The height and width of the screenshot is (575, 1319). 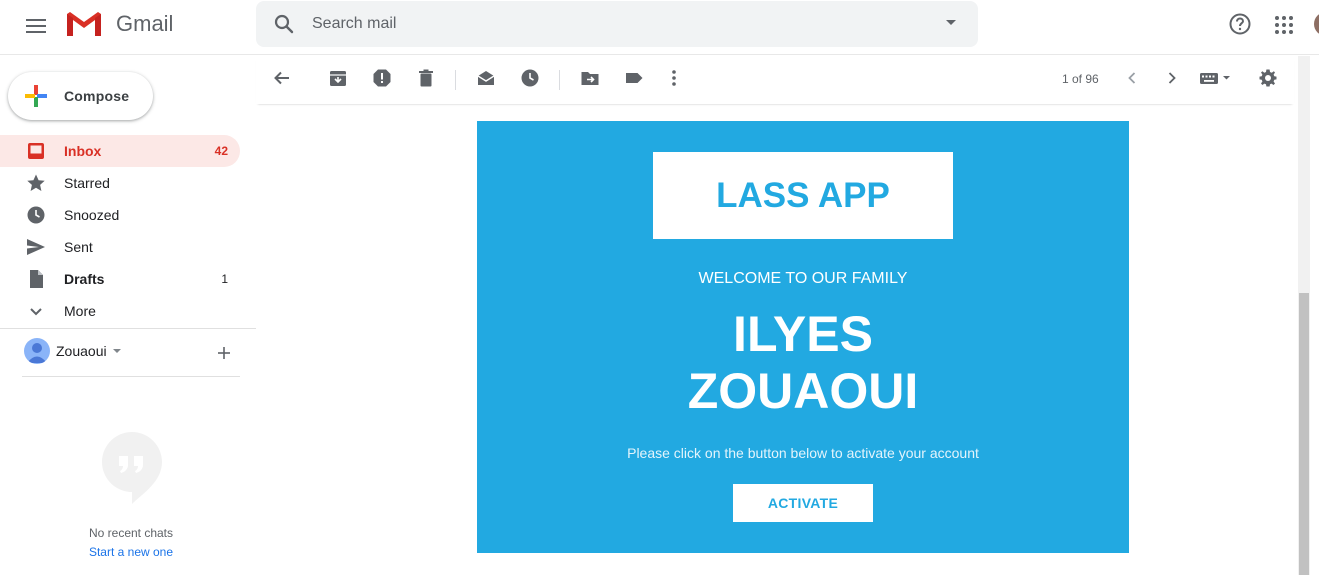 I want to click on sidebar-item-label: Sent, so click(x=78, y=247).